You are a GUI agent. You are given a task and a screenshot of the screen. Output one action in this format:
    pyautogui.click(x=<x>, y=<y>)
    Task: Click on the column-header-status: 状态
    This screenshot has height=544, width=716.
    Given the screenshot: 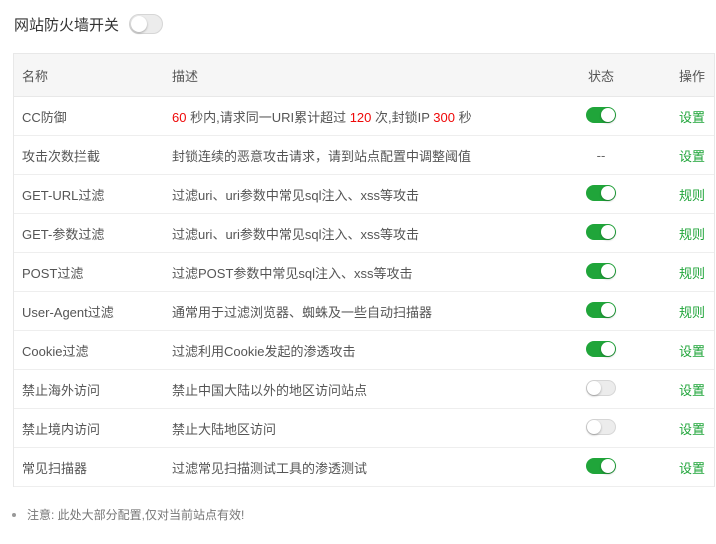 What is the action you would take?
    pyautogui.click(x=600, y=76)
    